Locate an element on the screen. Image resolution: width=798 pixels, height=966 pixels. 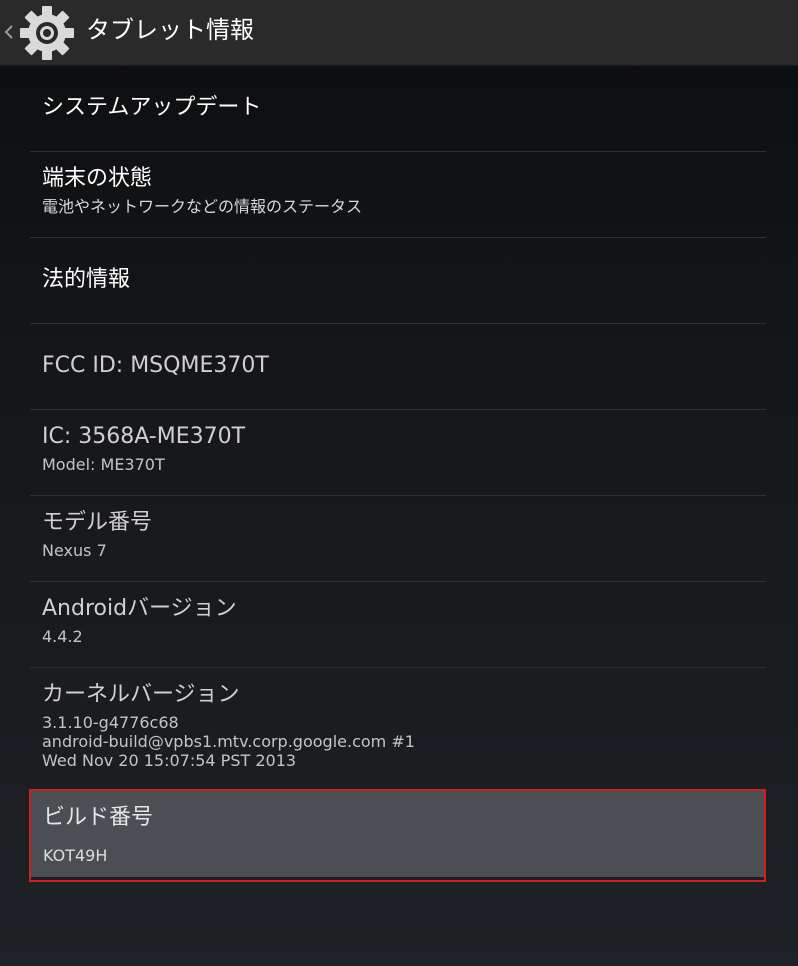
kernel-build-date-line: Wed Nov 20 15:07:54 PST 2013 is located at coordinates (169, 760).